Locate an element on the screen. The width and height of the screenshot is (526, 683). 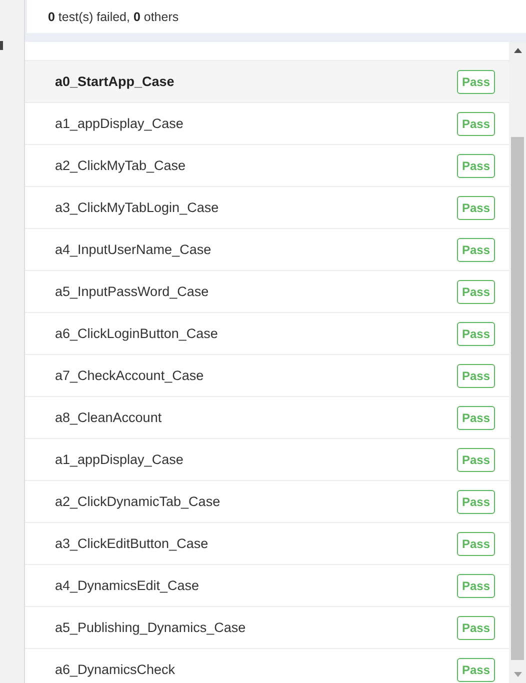
scrollbar-thumb is located at coordinates (517, 398).